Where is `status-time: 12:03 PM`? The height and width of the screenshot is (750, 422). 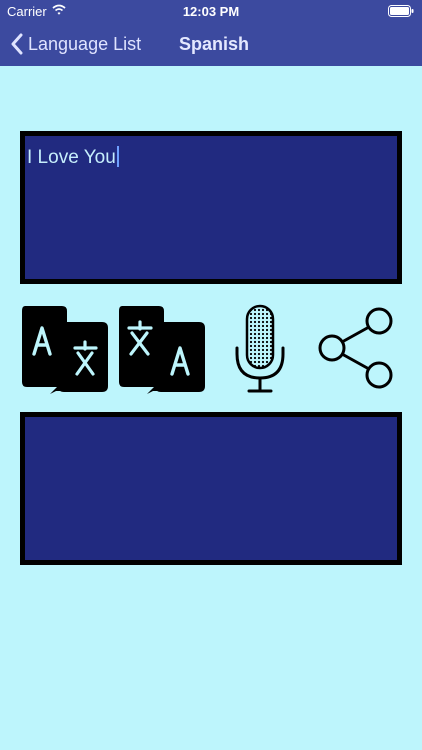
status-time: 12:03 PM is located at coordinates (211, 11).